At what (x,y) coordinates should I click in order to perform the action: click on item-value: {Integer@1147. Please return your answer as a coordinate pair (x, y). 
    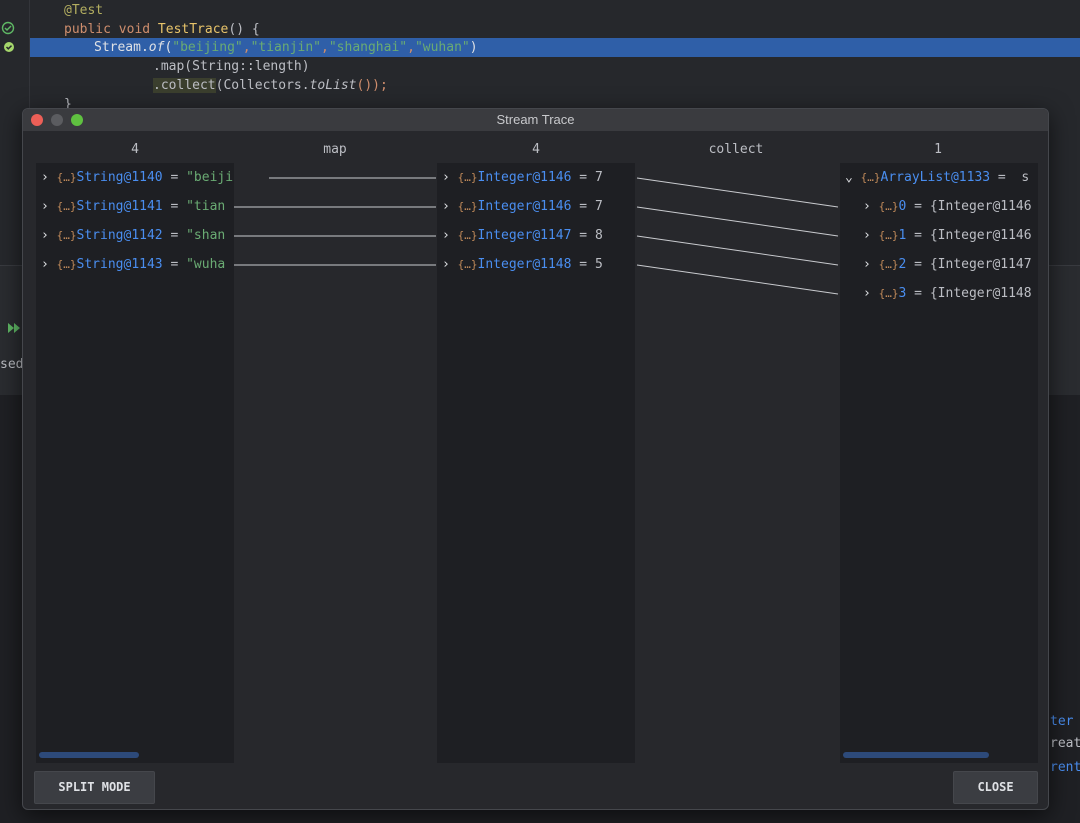
    Looking at the image, I should click on (980, 264).